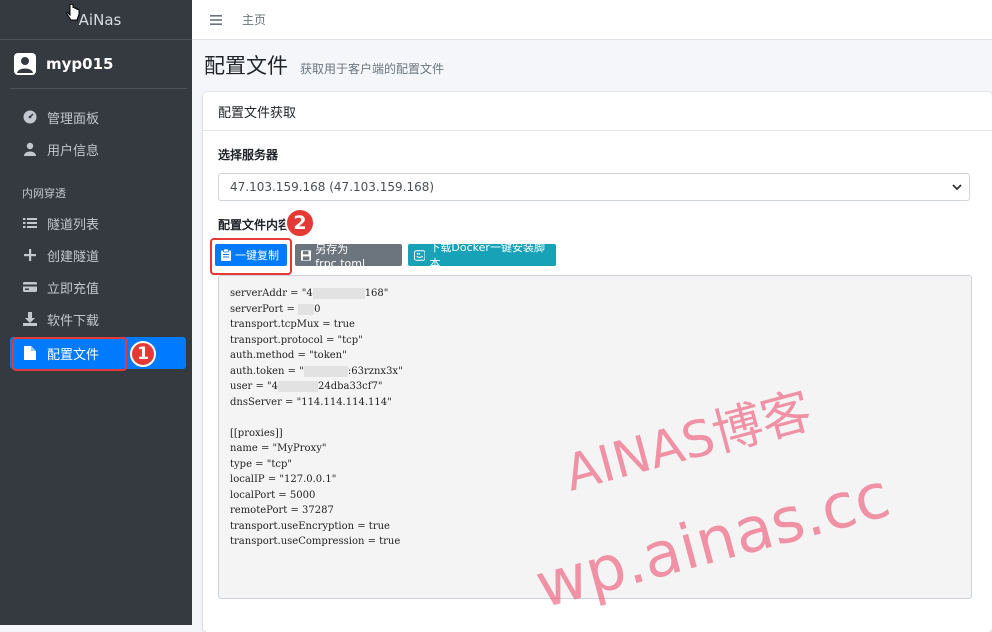 Image resolution: width=992 pixels, height=632 pixels. What do you see at coordinates (292, 324) in the screenshot?
I see `code-text: transport.tcpMux = true` at bounding box center [292, 324].